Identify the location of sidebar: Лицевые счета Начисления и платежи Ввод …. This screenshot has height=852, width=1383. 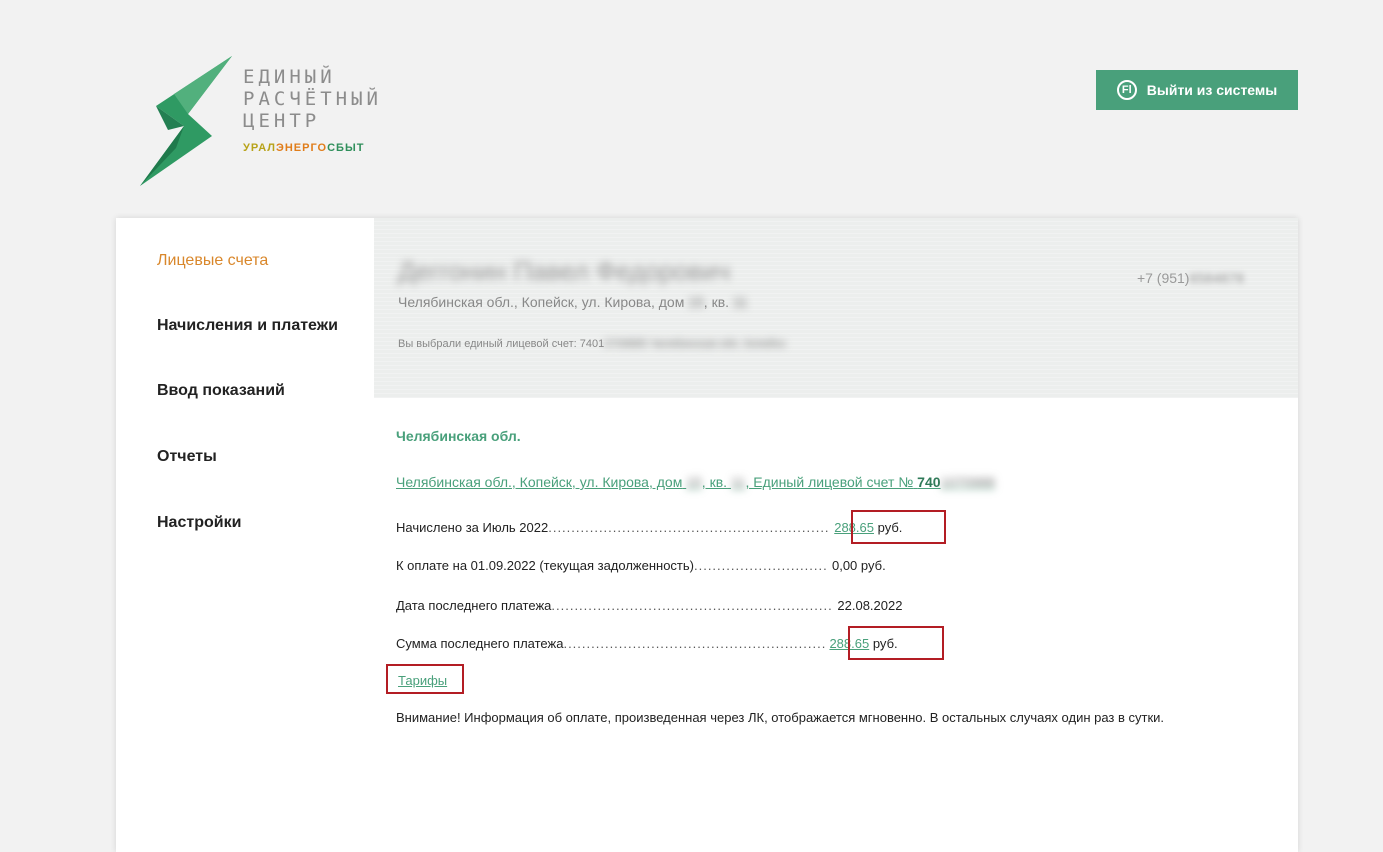
(245, 535).